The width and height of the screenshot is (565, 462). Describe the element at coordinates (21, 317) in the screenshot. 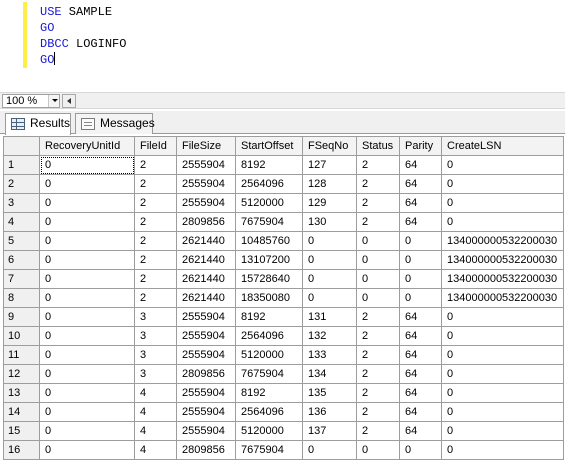

I see `row-number: 9` at that location.